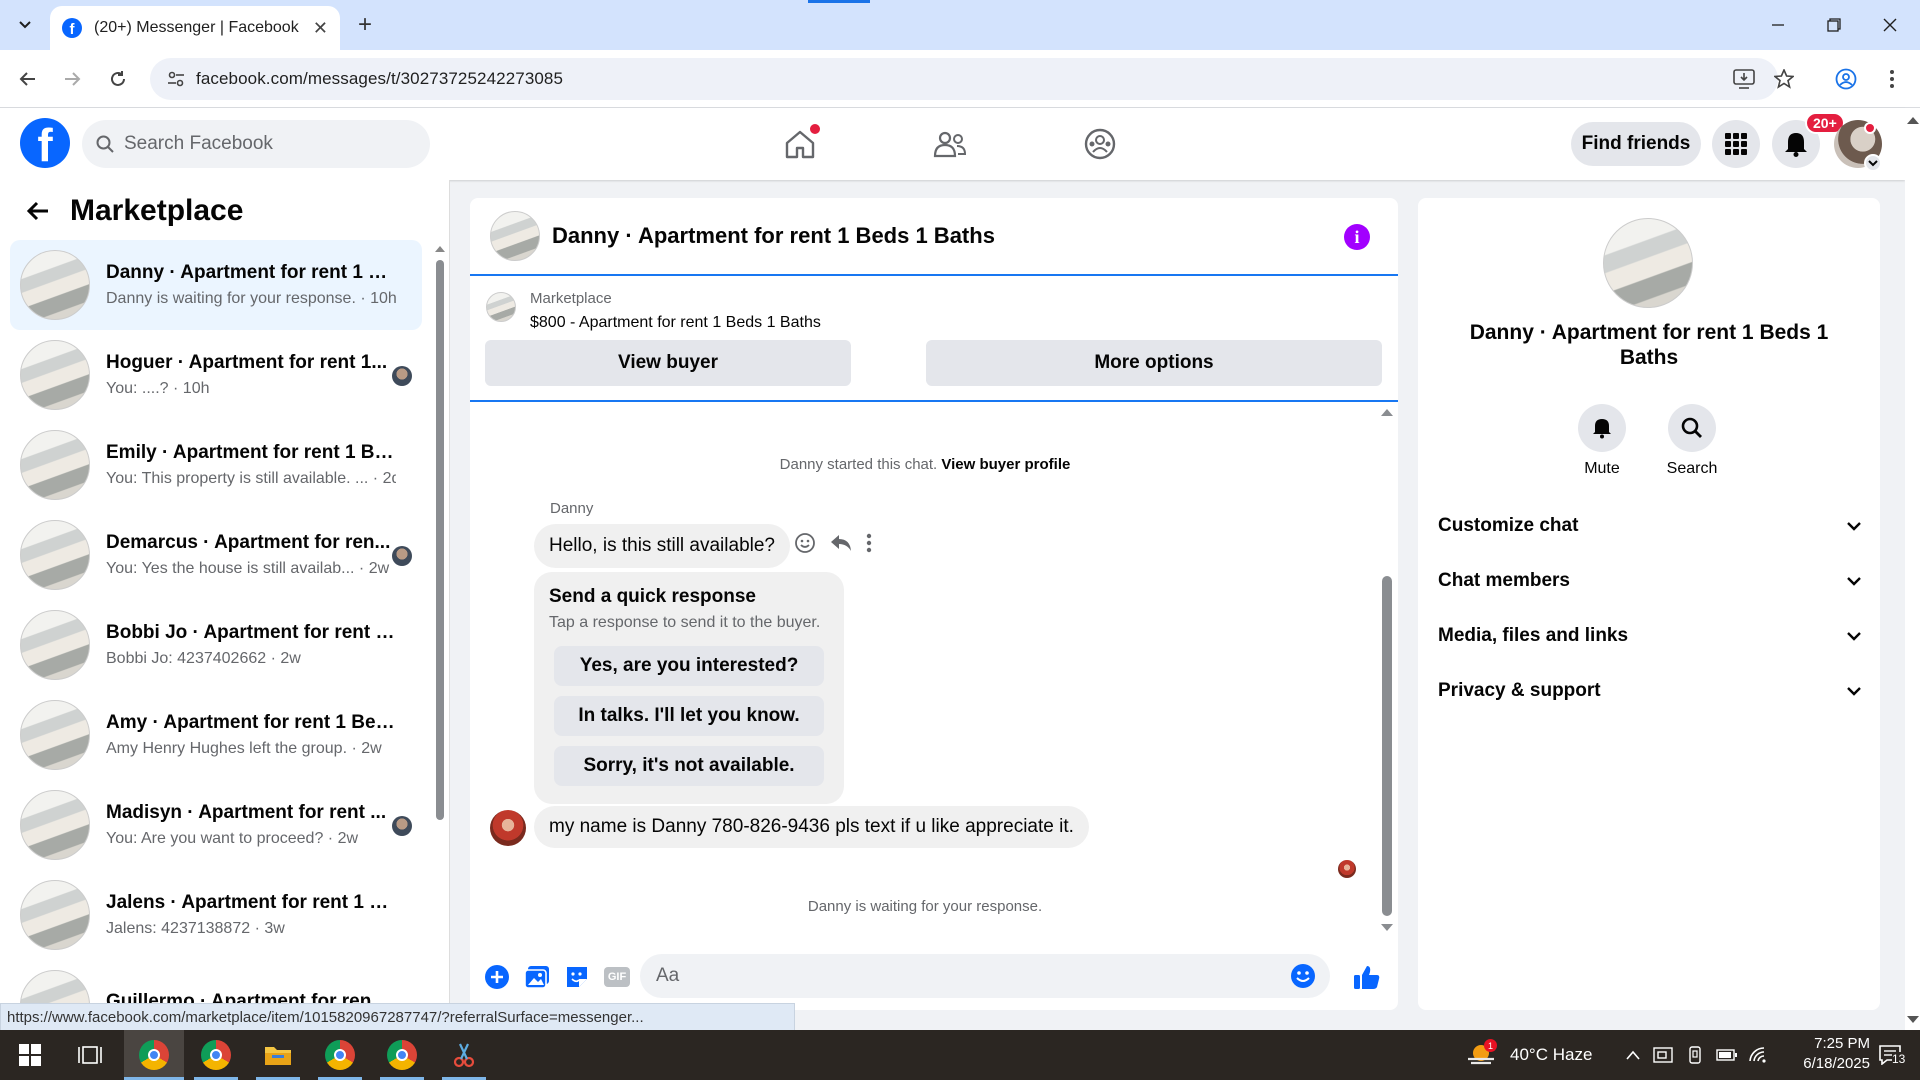 This screenshot has height=1080, width=1920. What do you see at coordinates (264, 144) in the screenshot?
I see `search-input` at bounding box center [264, 144].